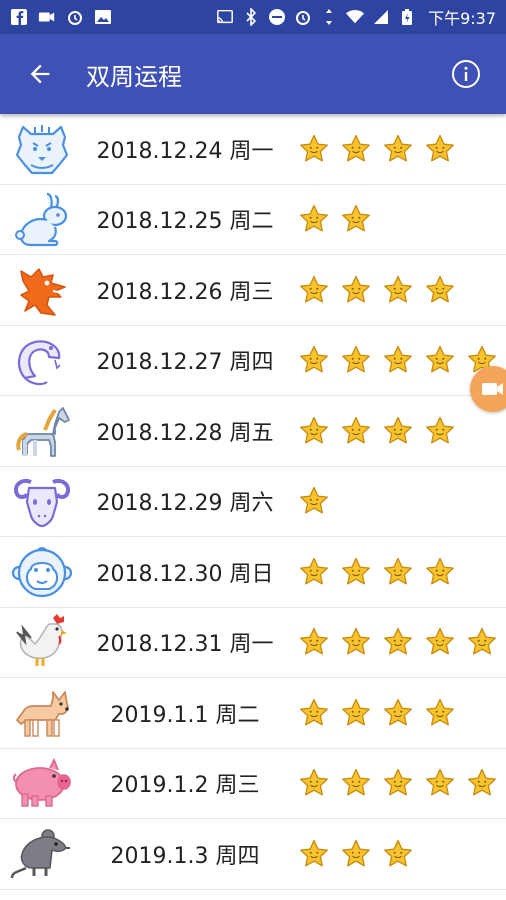  Describe the element at coordinates (185, 856) in the screenshot. I see `date-label: 2019.1.3 周四` at that location.